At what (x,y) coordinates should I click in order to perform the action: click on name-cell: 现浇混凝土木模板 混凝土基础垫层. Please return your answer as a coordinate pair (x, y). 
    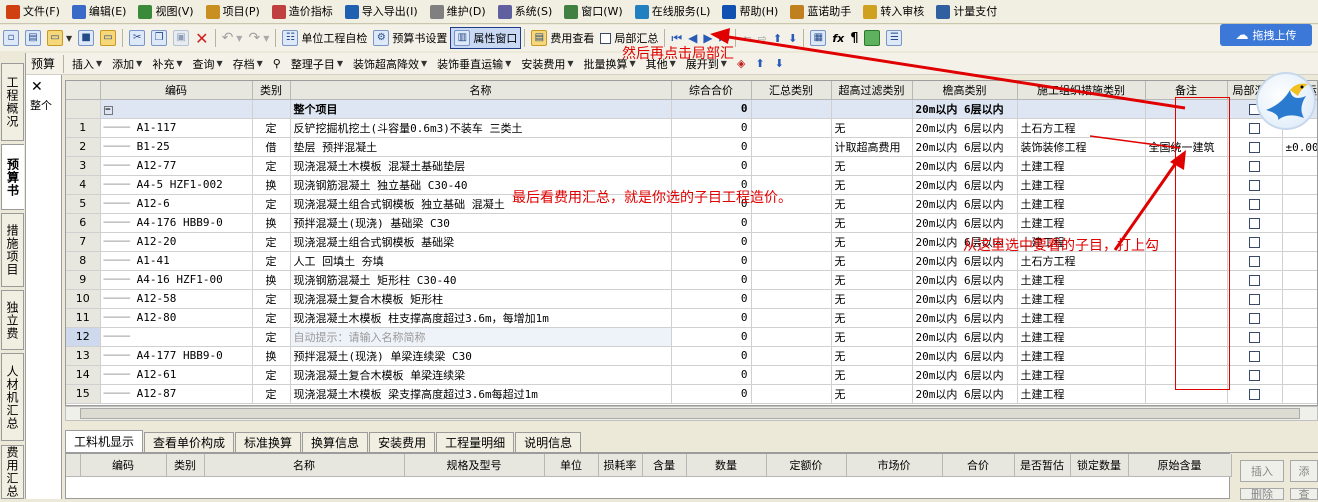
    Looking at the image, I should click on (481, 166).